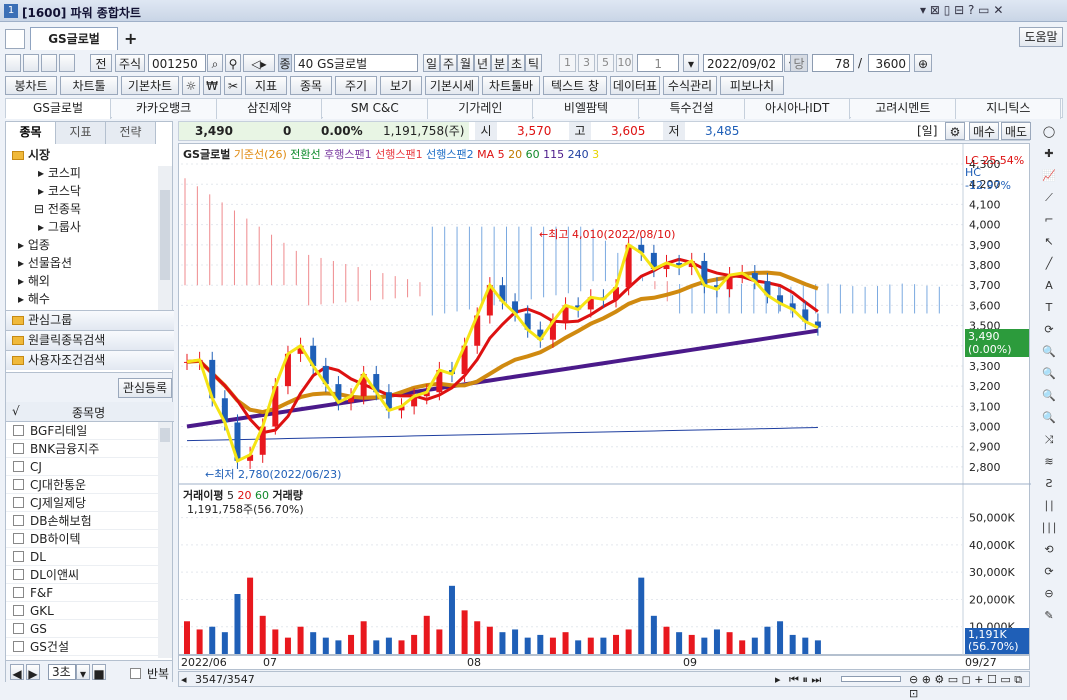 The height and width of the screenshot is (700, 1067). Describe the element at coordinates (266, 85) in the screenshot. I see `toolbar-item-6: 지표` at that location.